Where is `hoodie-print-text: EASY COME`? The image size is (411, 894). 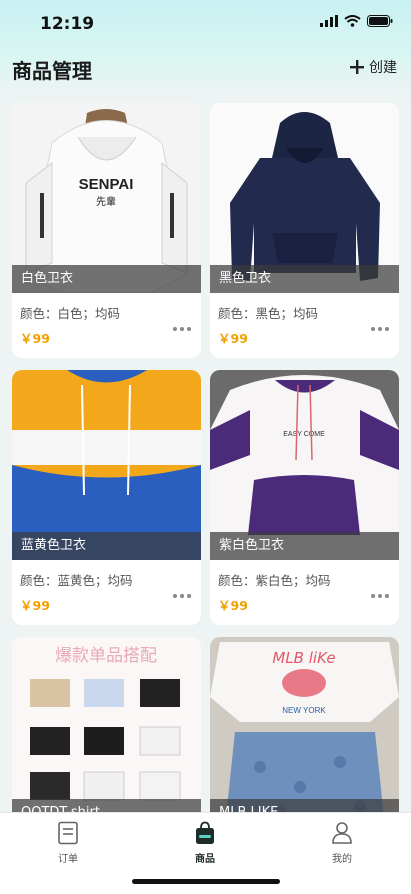
hoodie-print-text: EASY COME is located at coordinates (304, 434).